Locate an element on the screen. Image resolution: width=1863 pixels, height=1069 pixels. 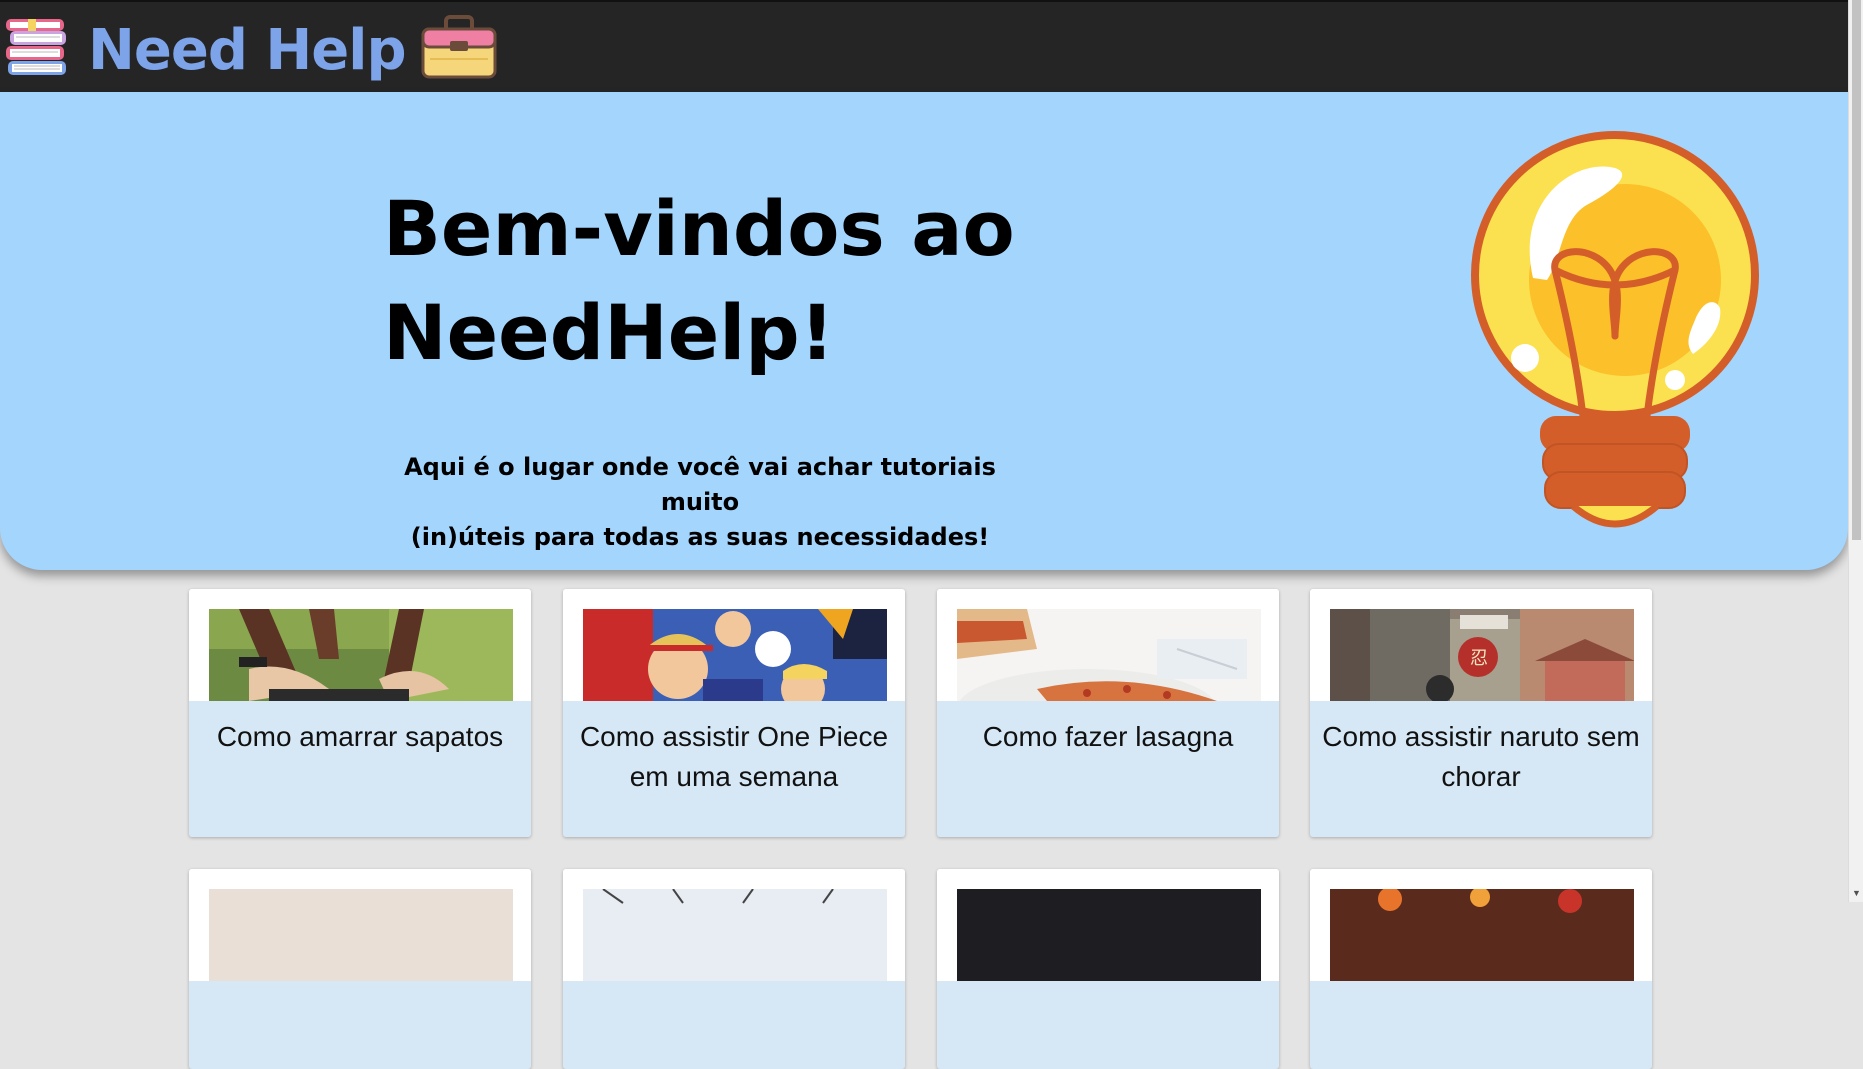
tutorial-card: Como assistir One Piece em uma semana is located at coordinates (734, 713).